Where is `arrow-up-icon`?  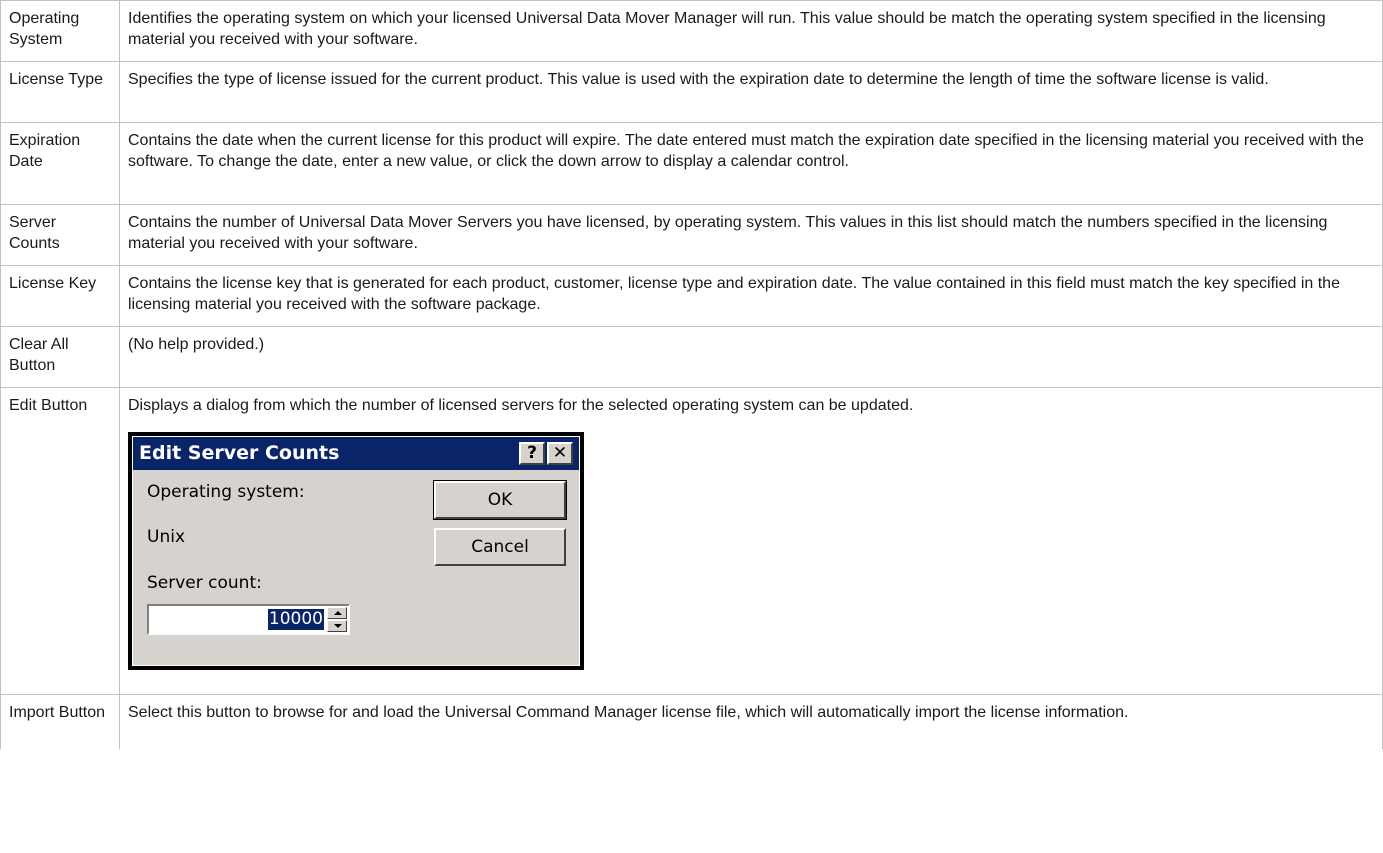
arrow-up-icon is located at coordinates (338, 613).